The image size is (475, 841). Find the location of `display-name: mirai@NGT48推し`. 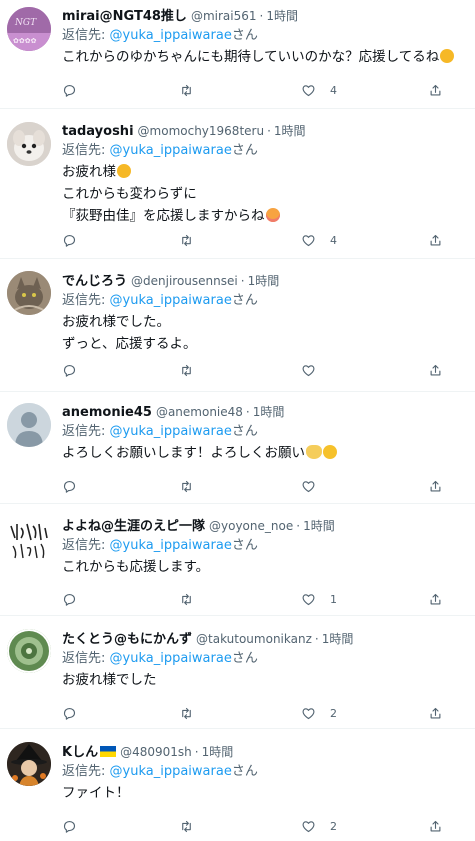

display-name: mirai@NGT48推し is located at coordinates (124, 16).